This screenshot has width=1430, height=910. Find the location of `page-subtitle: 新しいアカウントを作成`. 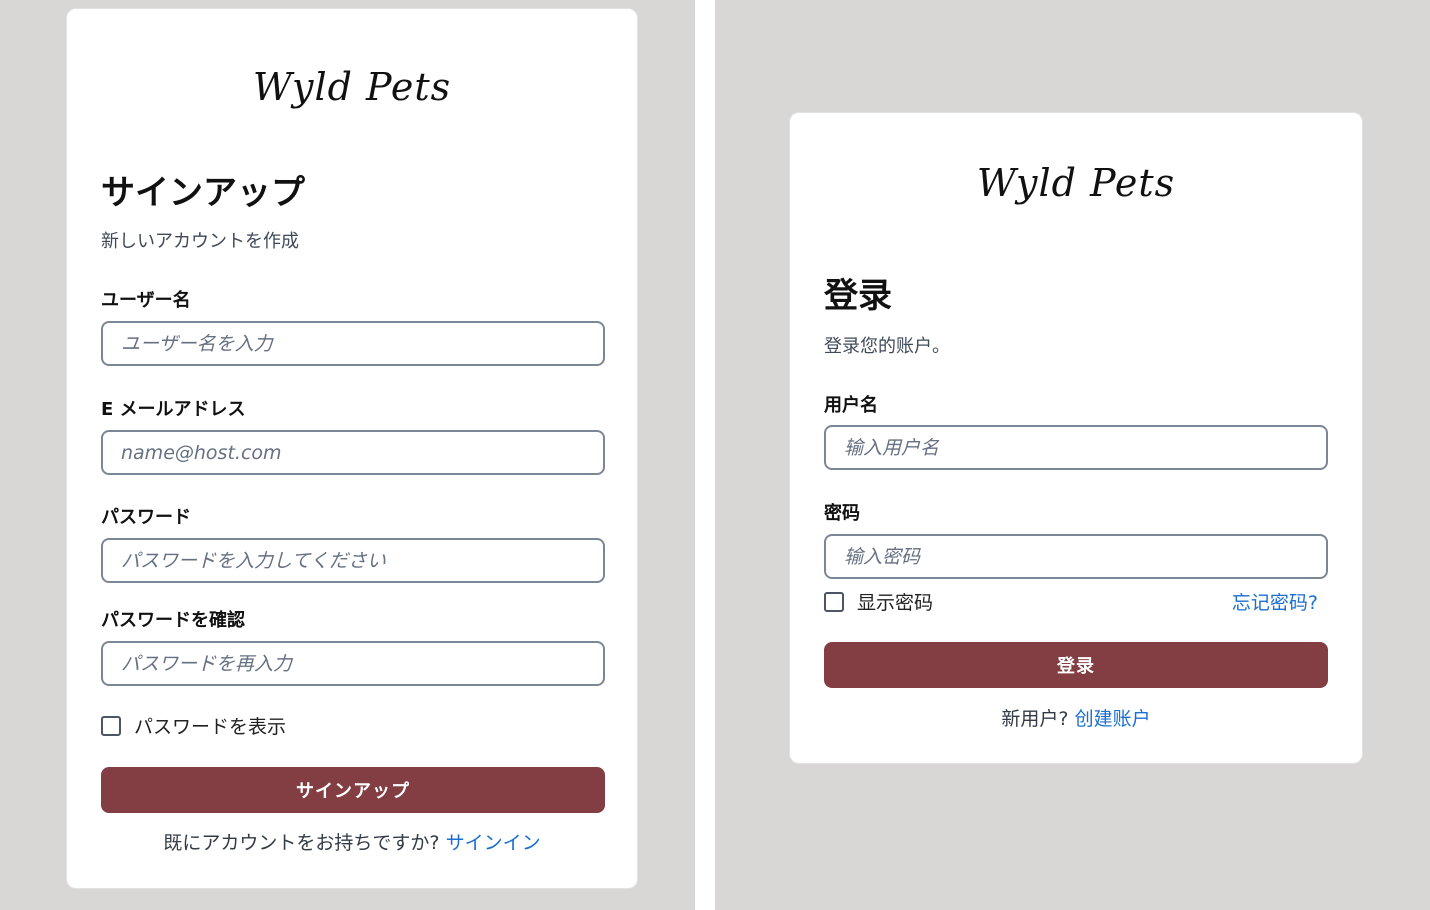

page-subtitle: 新しいアカウントを作成 is located at coordinates (200, 241).